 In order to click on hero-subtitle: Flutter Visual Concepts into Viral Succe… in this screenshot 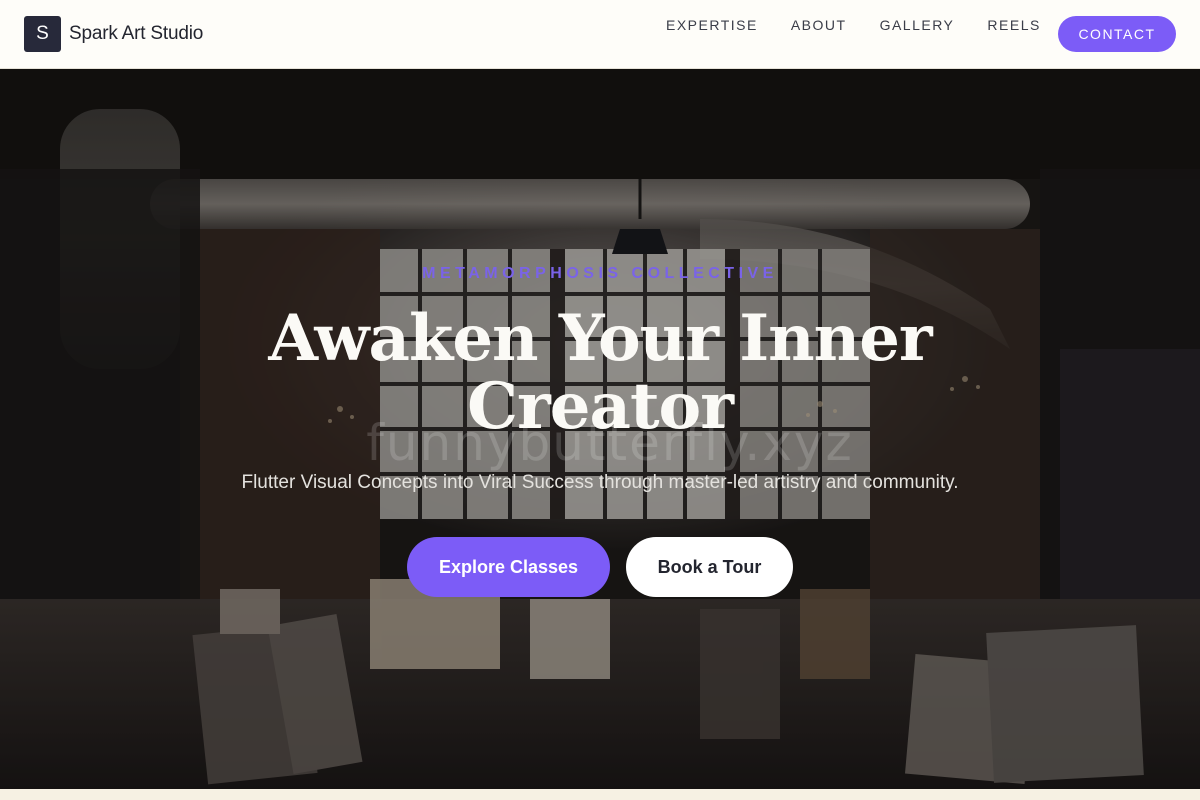, I will do `click(600, 482)`.